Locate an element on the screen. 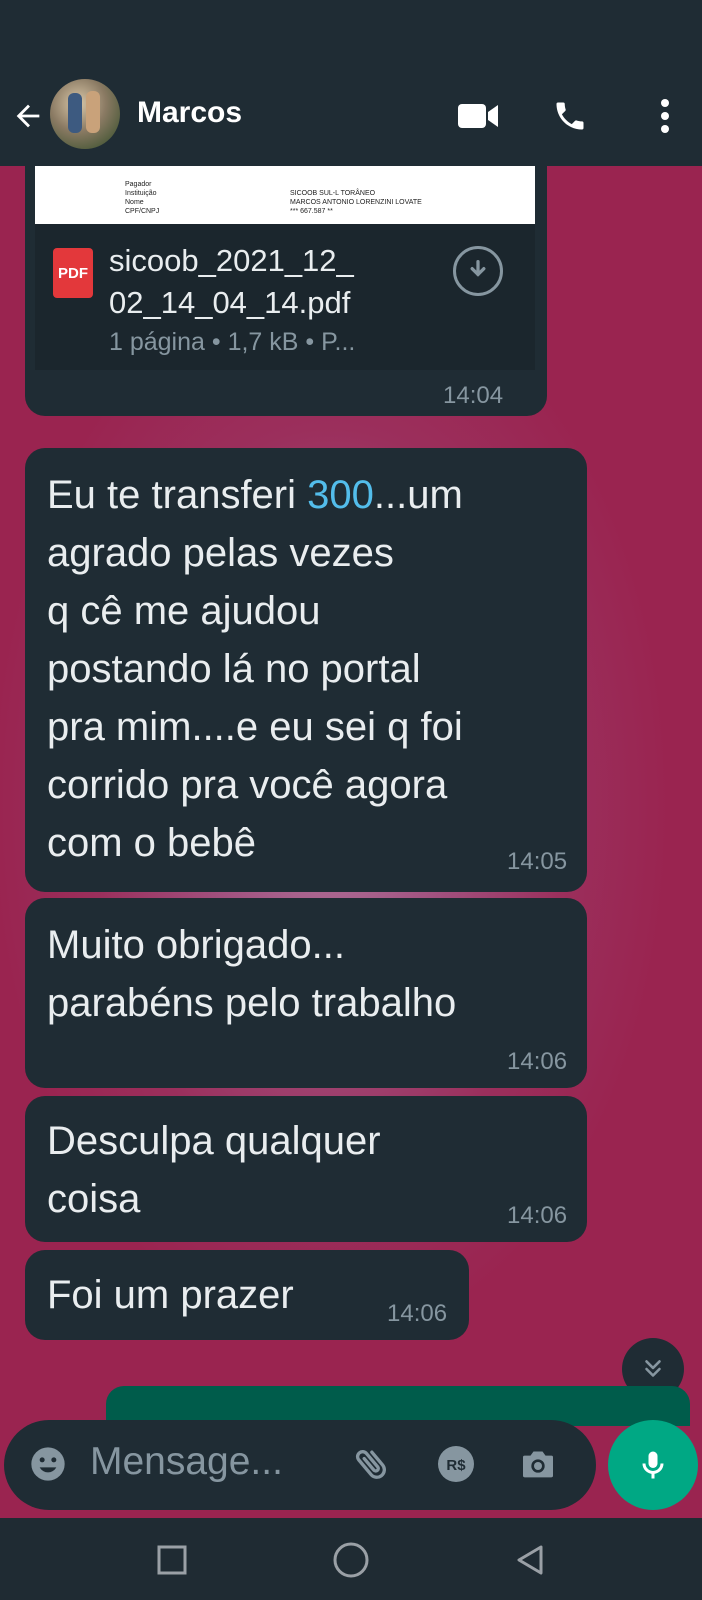 The width and height of the screenshot is (702, 1600). file-name-line: 02_14_04_14.pdf is located at coordinates (230, 302).